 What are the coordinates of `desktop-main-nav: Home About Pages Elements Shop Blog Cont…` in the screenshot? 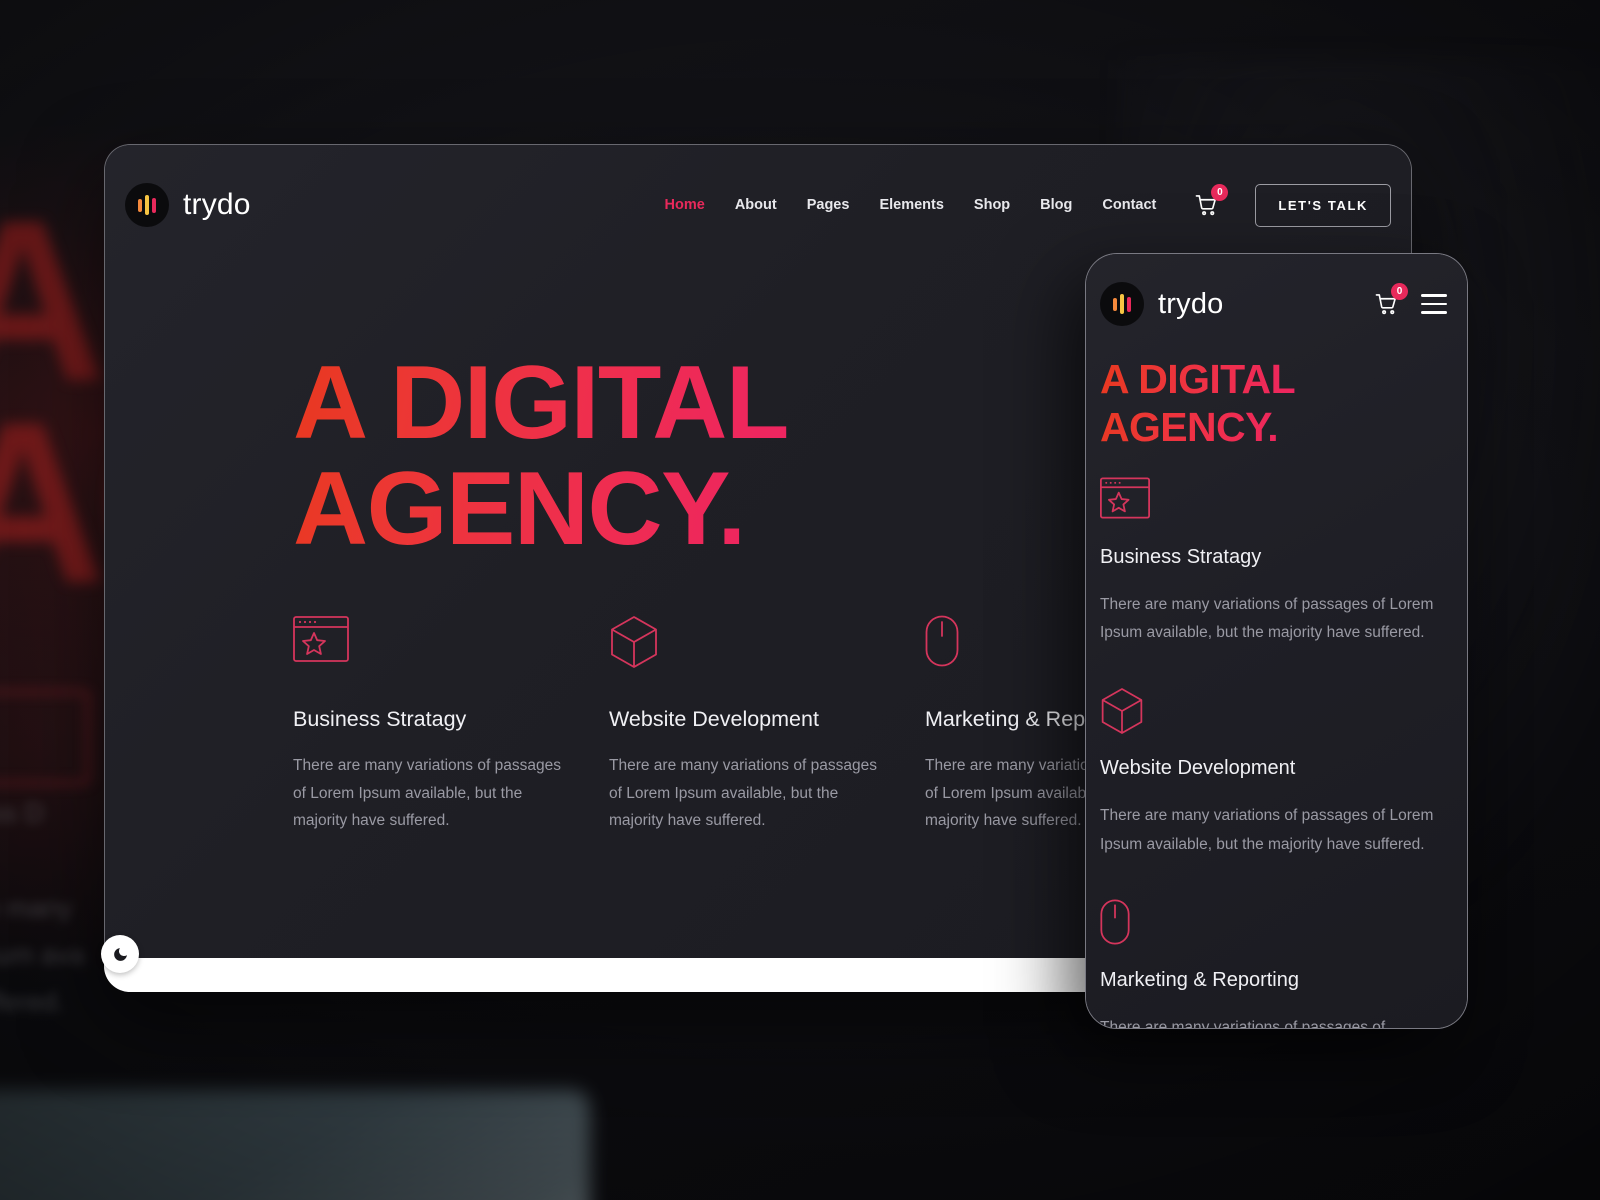 It's located at (1020, 205).